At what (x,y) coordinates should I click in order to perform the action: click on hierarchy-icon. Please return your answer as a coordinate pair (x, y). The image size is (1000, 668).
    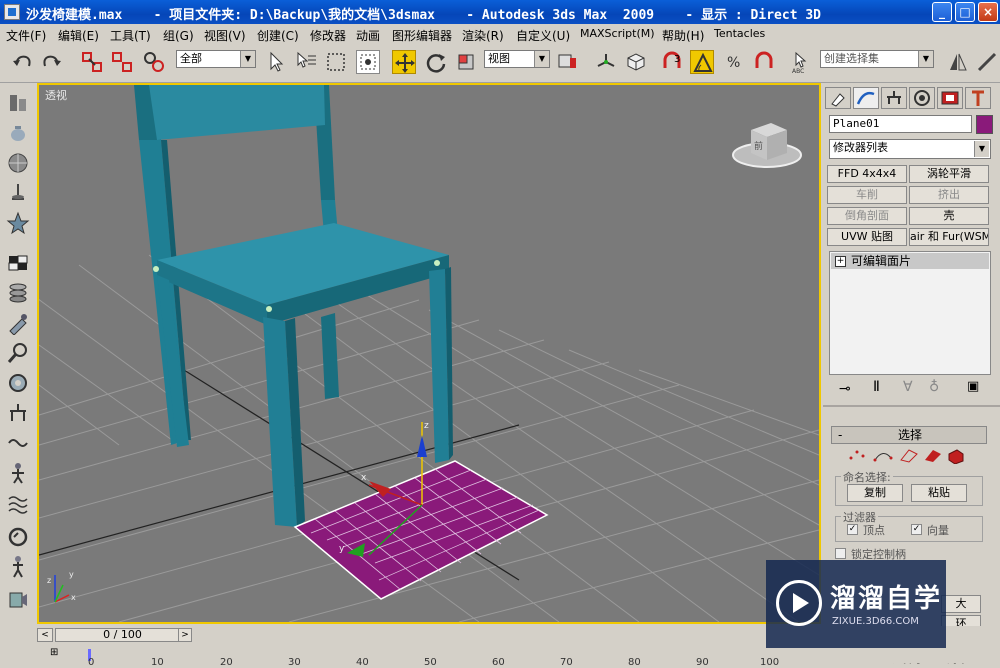
    Looking at the image, I should click on (18, 413).